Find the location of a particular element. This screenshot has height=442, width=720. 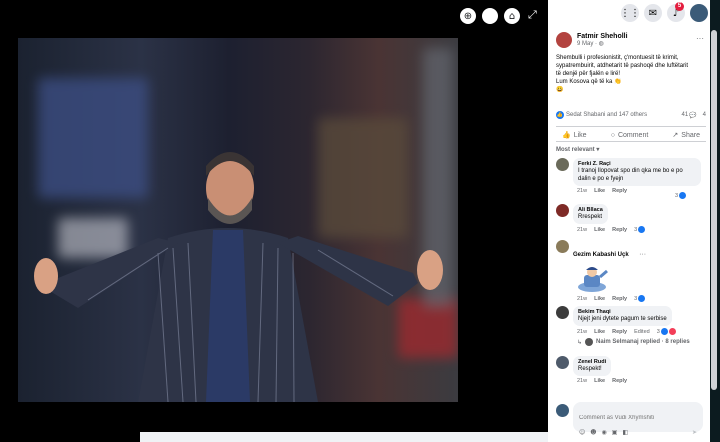

top-bar: ⋮⋮ ✉ ♪ 5 is located at coordinates (634, 13).